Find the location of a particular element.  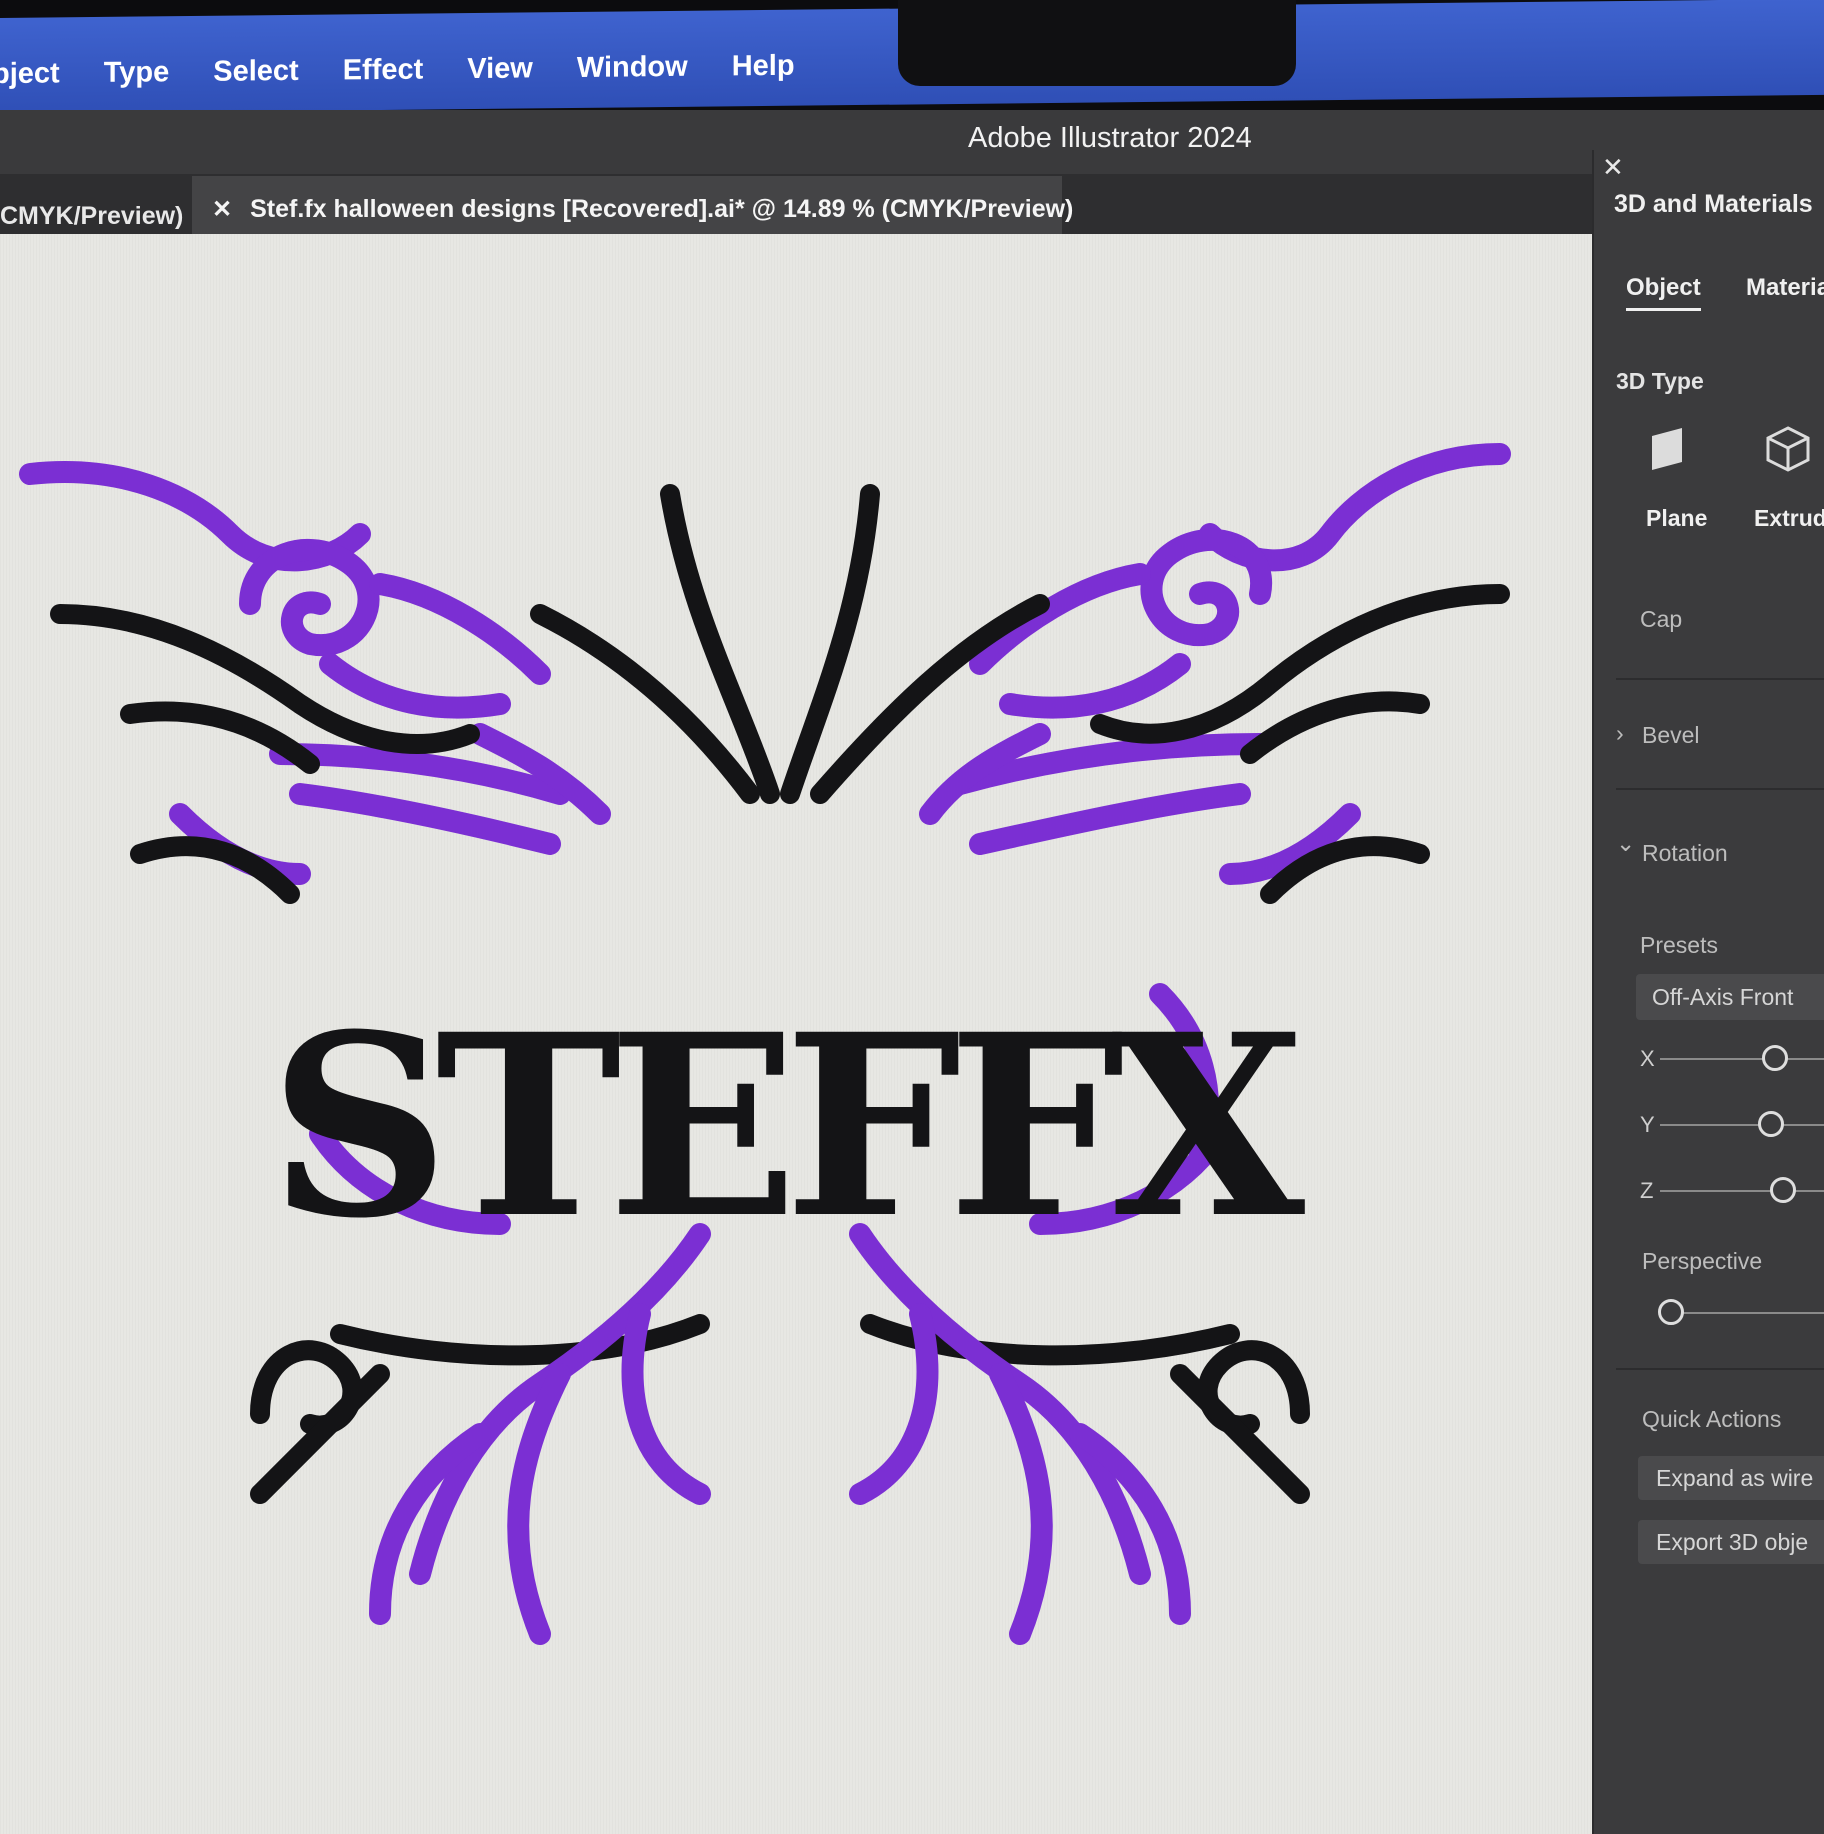

y-rotation-thumb is located at coordinates (1771, 1124).